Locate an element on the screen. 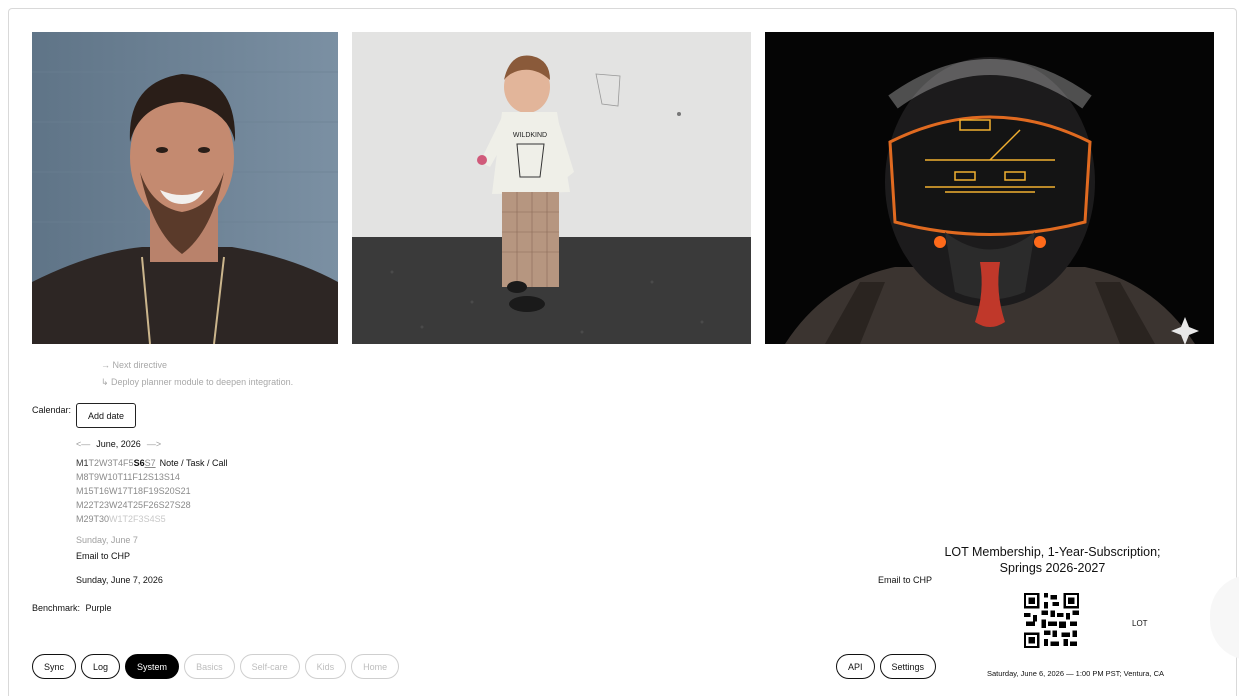 The height and width of the screenshot is (696, 1239). calendar-week-2: M8T9W10T11F12S13S14 is located at coordinates (128, 477).